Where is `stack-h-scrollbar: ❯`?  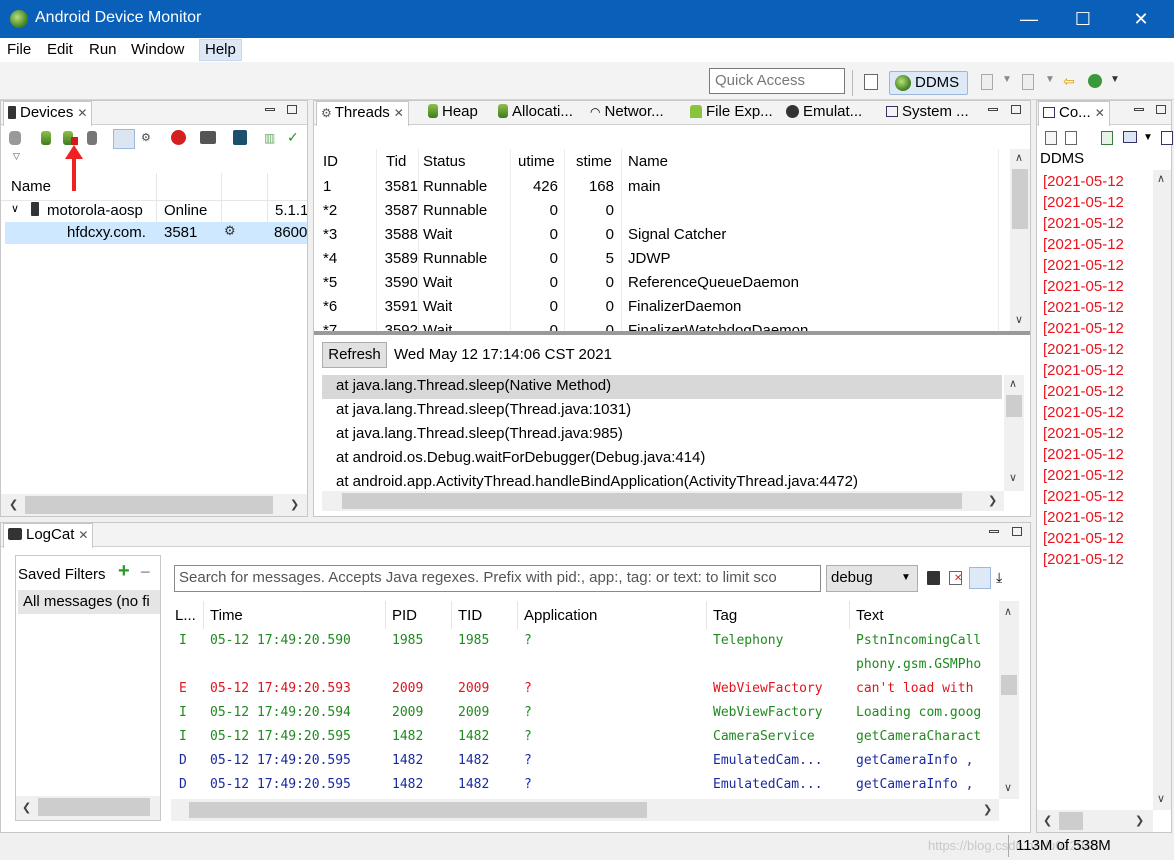 stack-h-scrollbar: ❯ is located at coordinates (663, 501).